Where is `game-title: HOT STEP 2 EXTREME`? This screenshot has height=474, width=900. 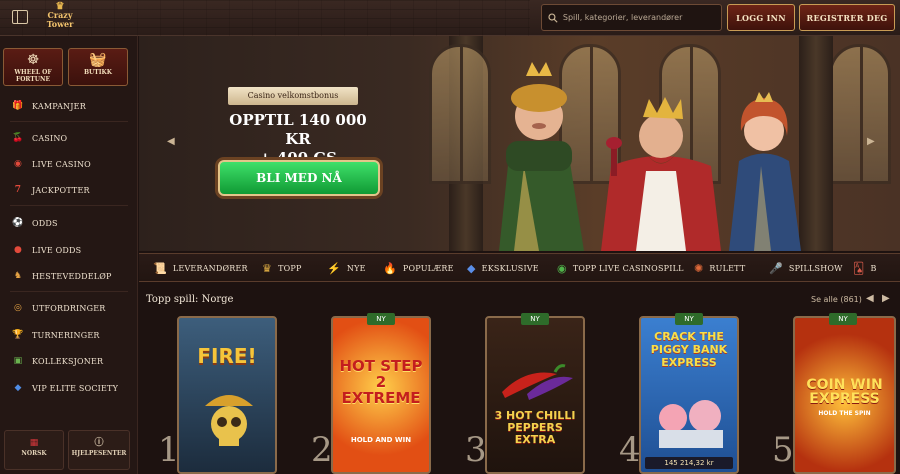
game-title: HOT STEP 2 EXTREME is located at coordinates (381, 382).